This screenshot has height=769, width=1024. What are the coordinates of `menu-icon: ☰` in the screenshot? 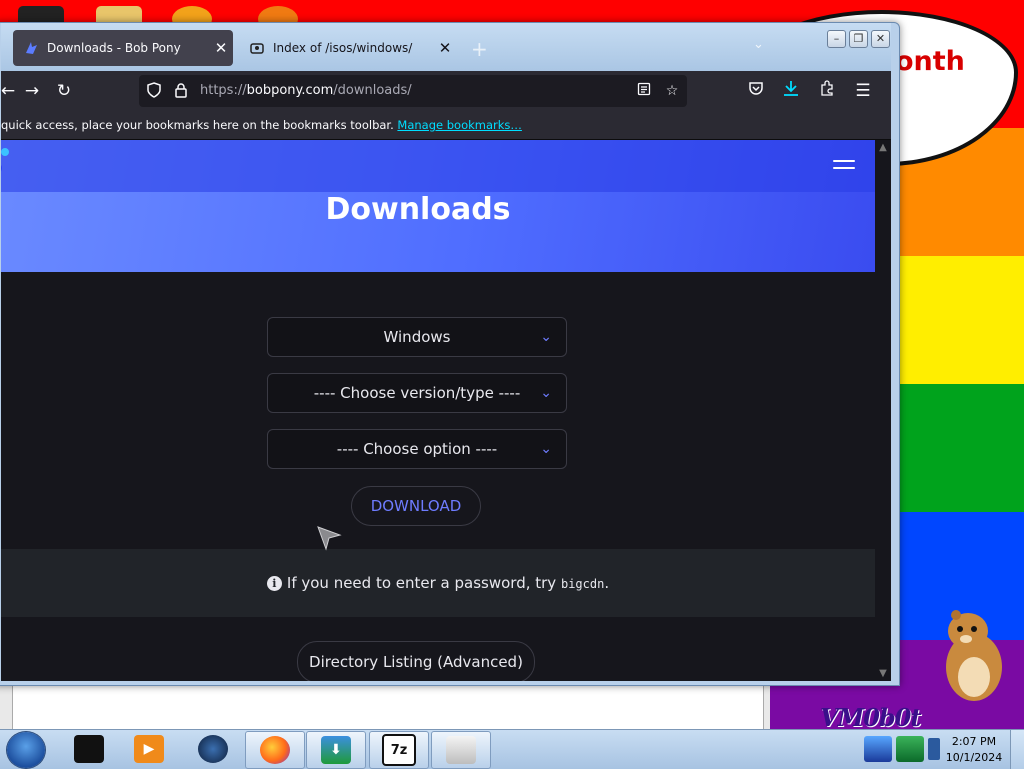 It's located at (863, 91).